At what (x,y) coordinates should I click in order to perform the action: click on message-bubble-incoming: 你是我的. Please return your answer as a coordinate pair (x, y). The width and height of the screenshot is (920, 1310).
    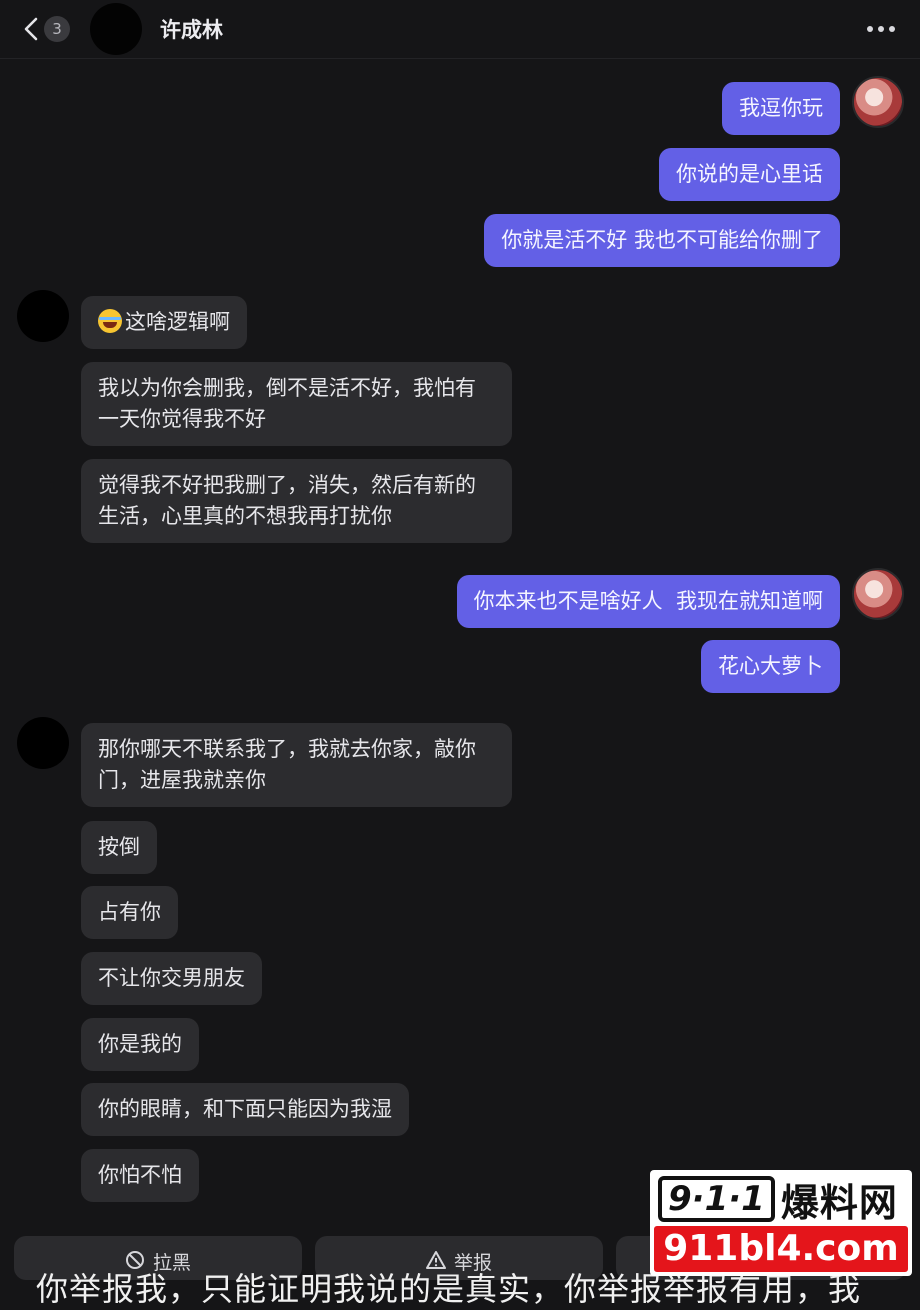
    Looking at the image, I should click on (140, 1044).